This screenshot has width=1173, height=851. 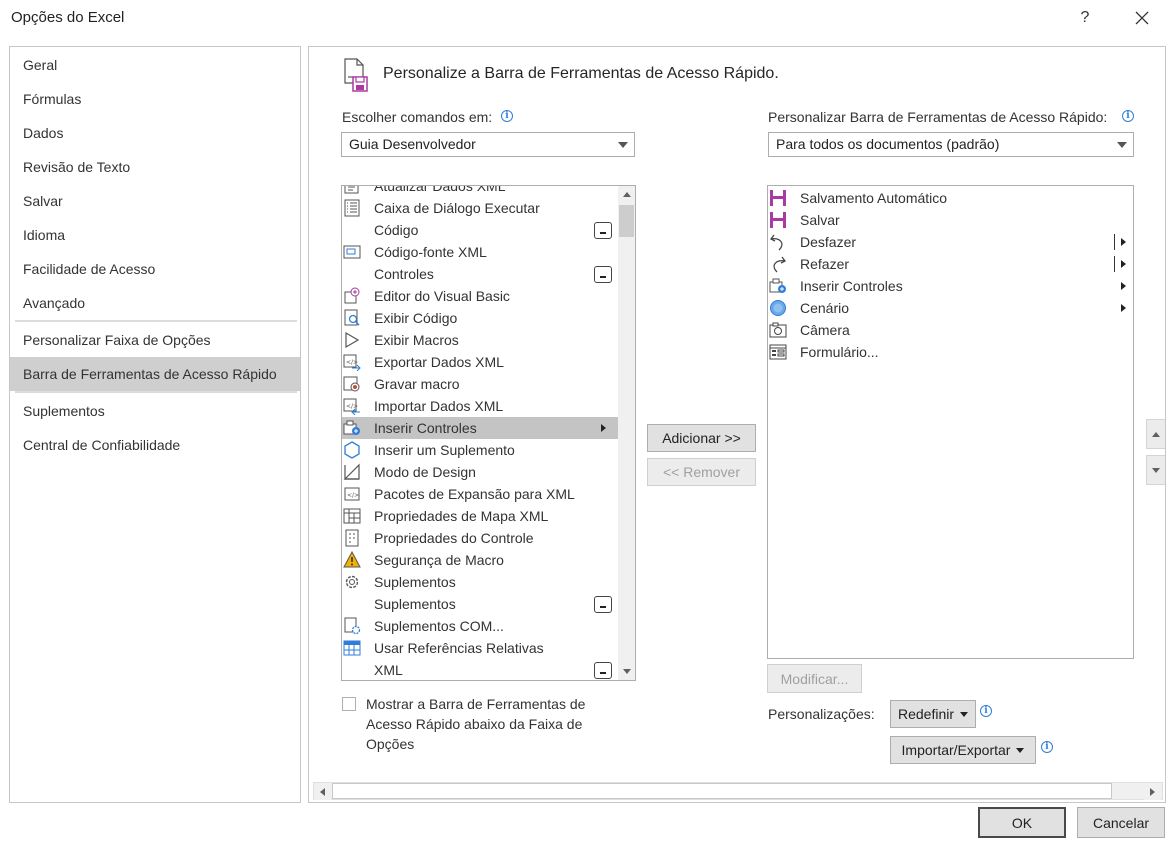 I want to click on nav-item-revisao: Revisão de Texto, so click(x=155, y=167).